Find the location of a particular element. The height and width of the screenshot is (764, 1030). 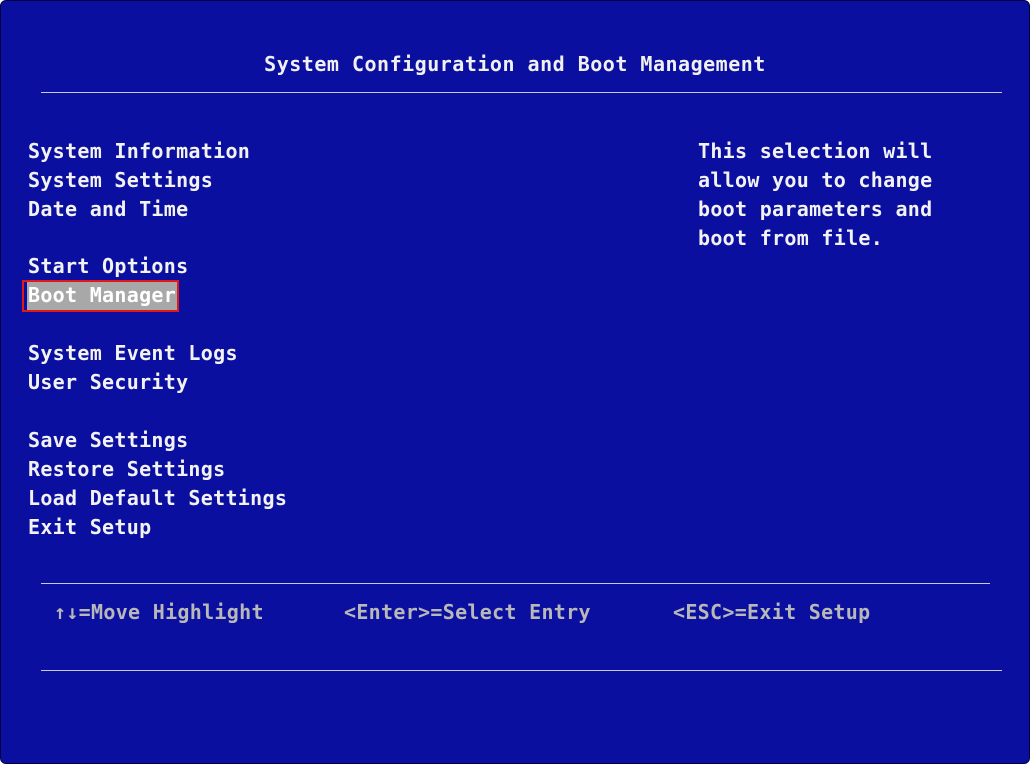

footer-top-divider is located at coordinates (515, 583).